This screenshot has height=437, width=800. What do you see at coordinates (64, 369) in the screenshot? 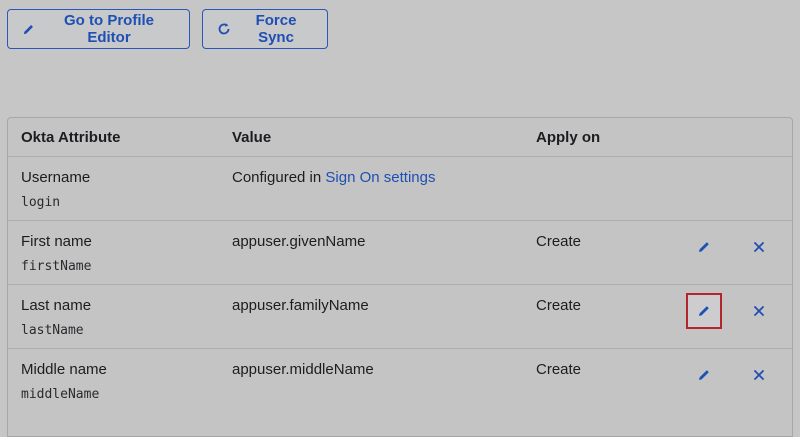
I see `attribute-label: Middle name` at bounding box center [64, 369].